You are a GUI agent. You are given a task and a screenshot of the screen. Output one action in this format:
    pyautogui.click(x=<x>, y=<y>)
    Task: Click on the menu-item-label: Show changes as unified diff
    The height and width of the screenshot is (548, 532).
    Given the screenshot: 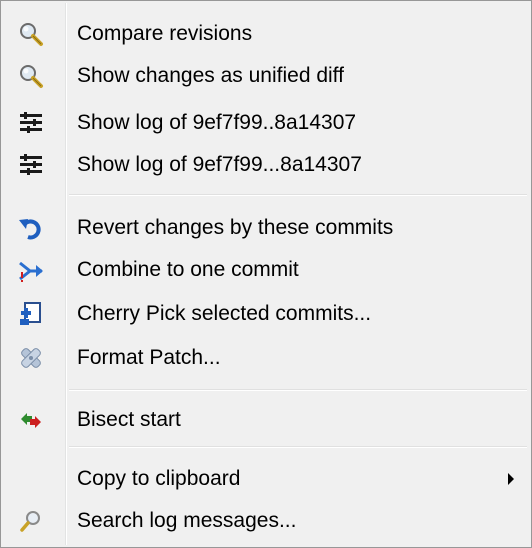 What is the action you would take?
    pyautogui.click(x=210, y=75)
    